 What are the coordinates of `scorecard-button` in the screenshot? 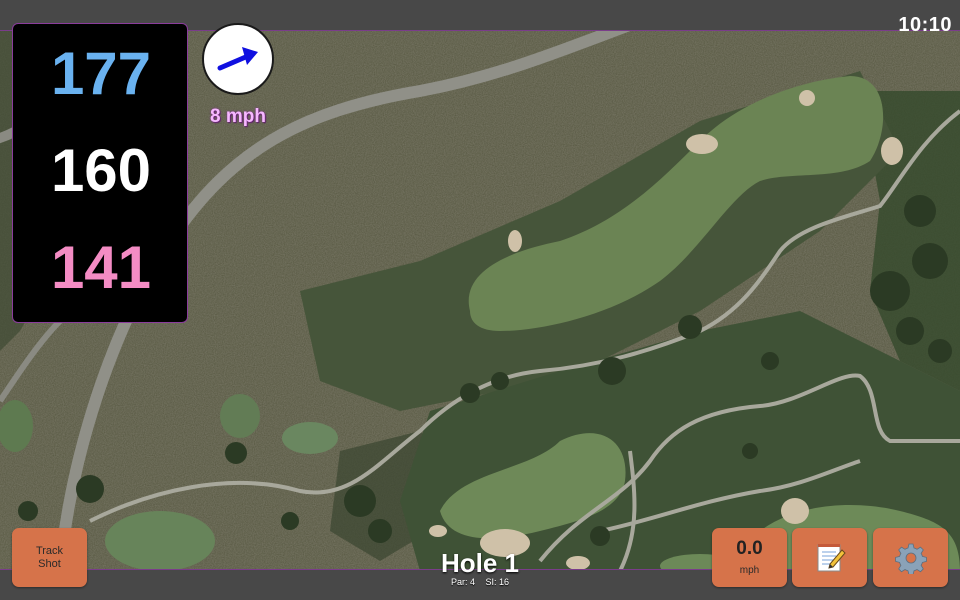 It's located at (829, 557).